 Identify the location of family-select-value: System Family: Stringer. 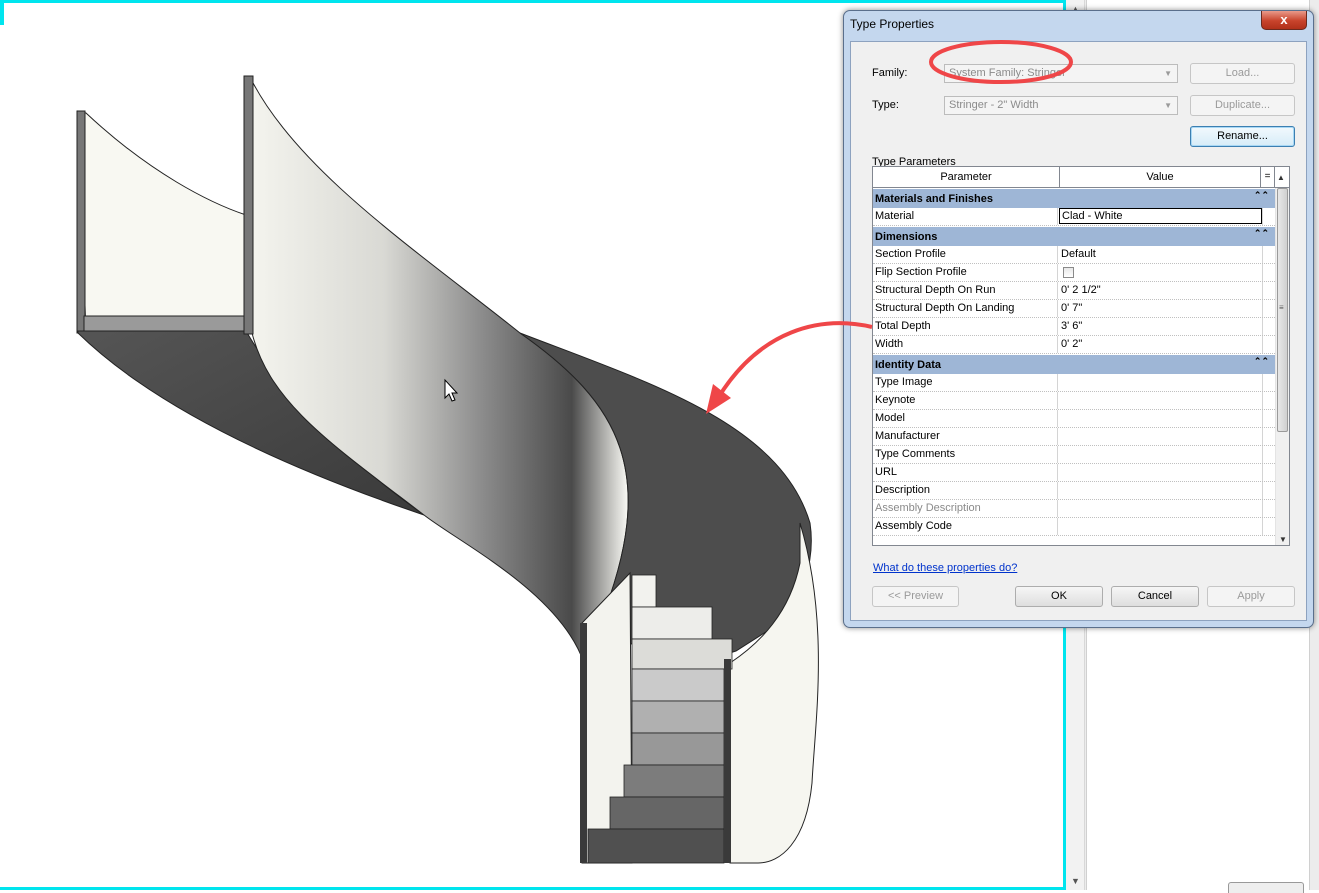
(1007, 73).